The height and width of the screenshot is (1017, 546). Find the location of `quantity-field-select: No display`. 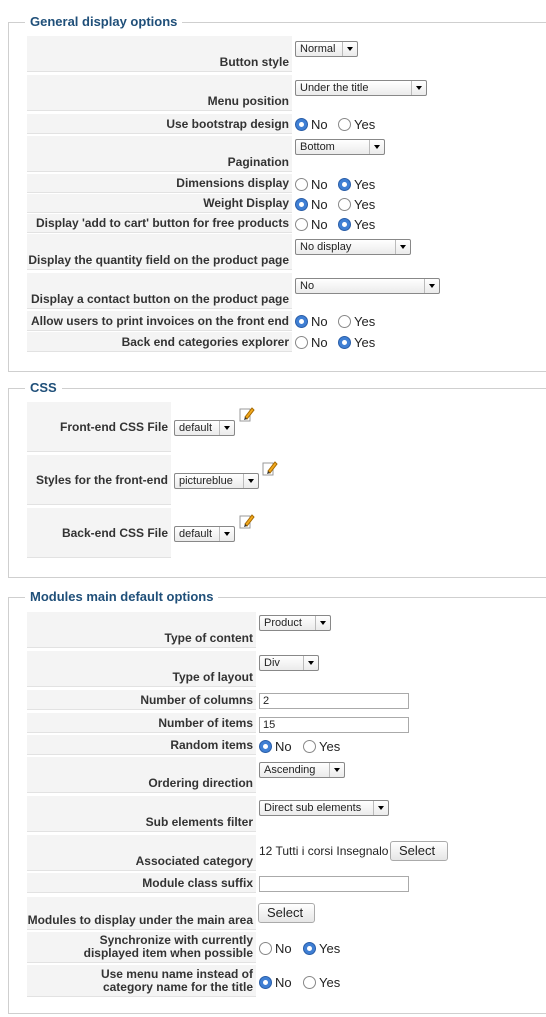

quantity-field-select: No display is located at coordinates (353, 247).